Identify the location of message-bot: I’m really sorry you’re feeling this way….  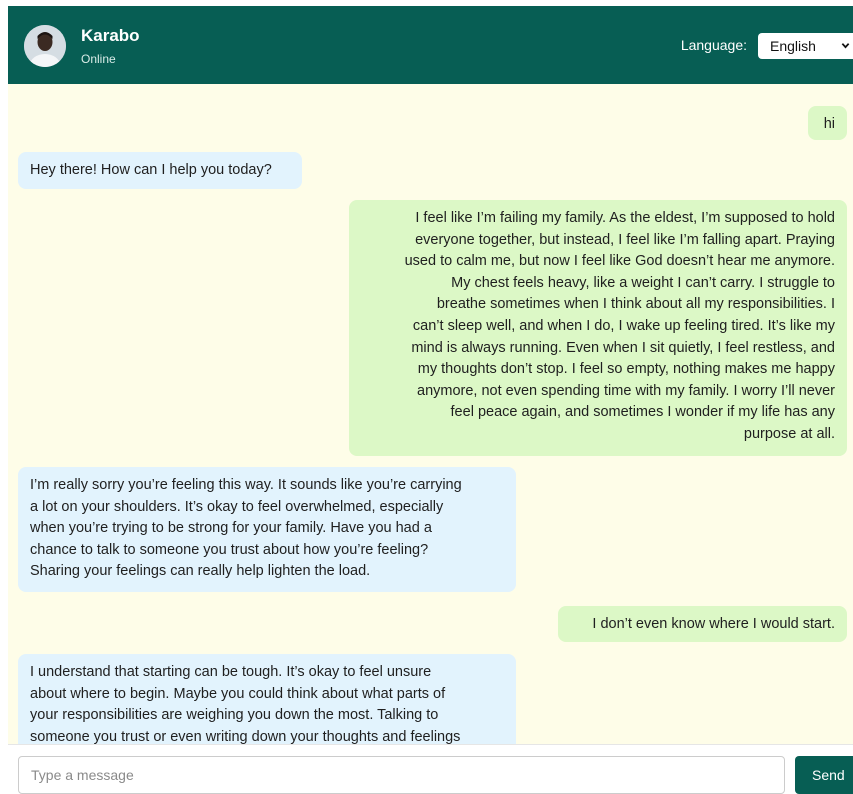
(267, 529).